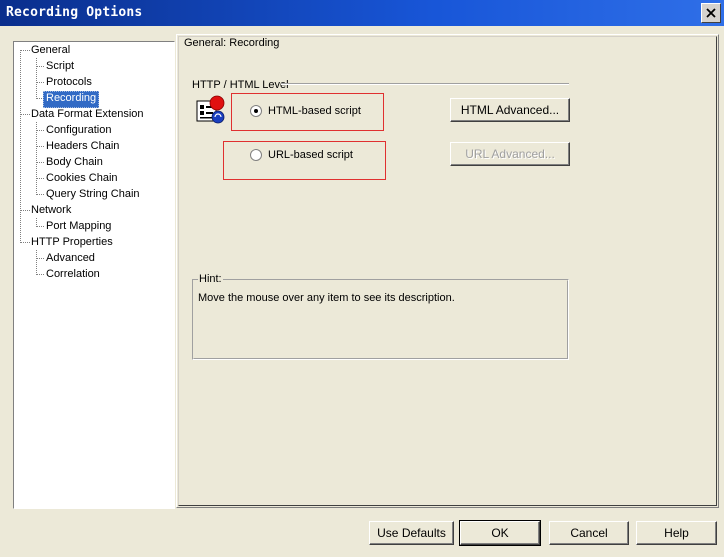 This screenshot has height=557, width=724. I want to click on tree-item-headers-chain: Headers Chain, so click(82, 146).